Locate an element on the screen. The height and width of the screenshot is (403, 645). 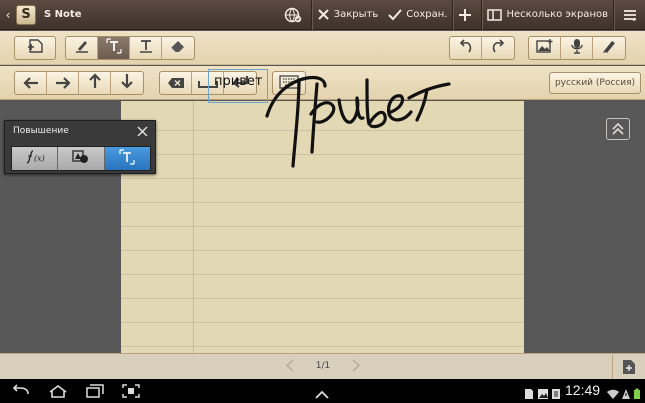
shape-icon is located at coordinates (81, 158).